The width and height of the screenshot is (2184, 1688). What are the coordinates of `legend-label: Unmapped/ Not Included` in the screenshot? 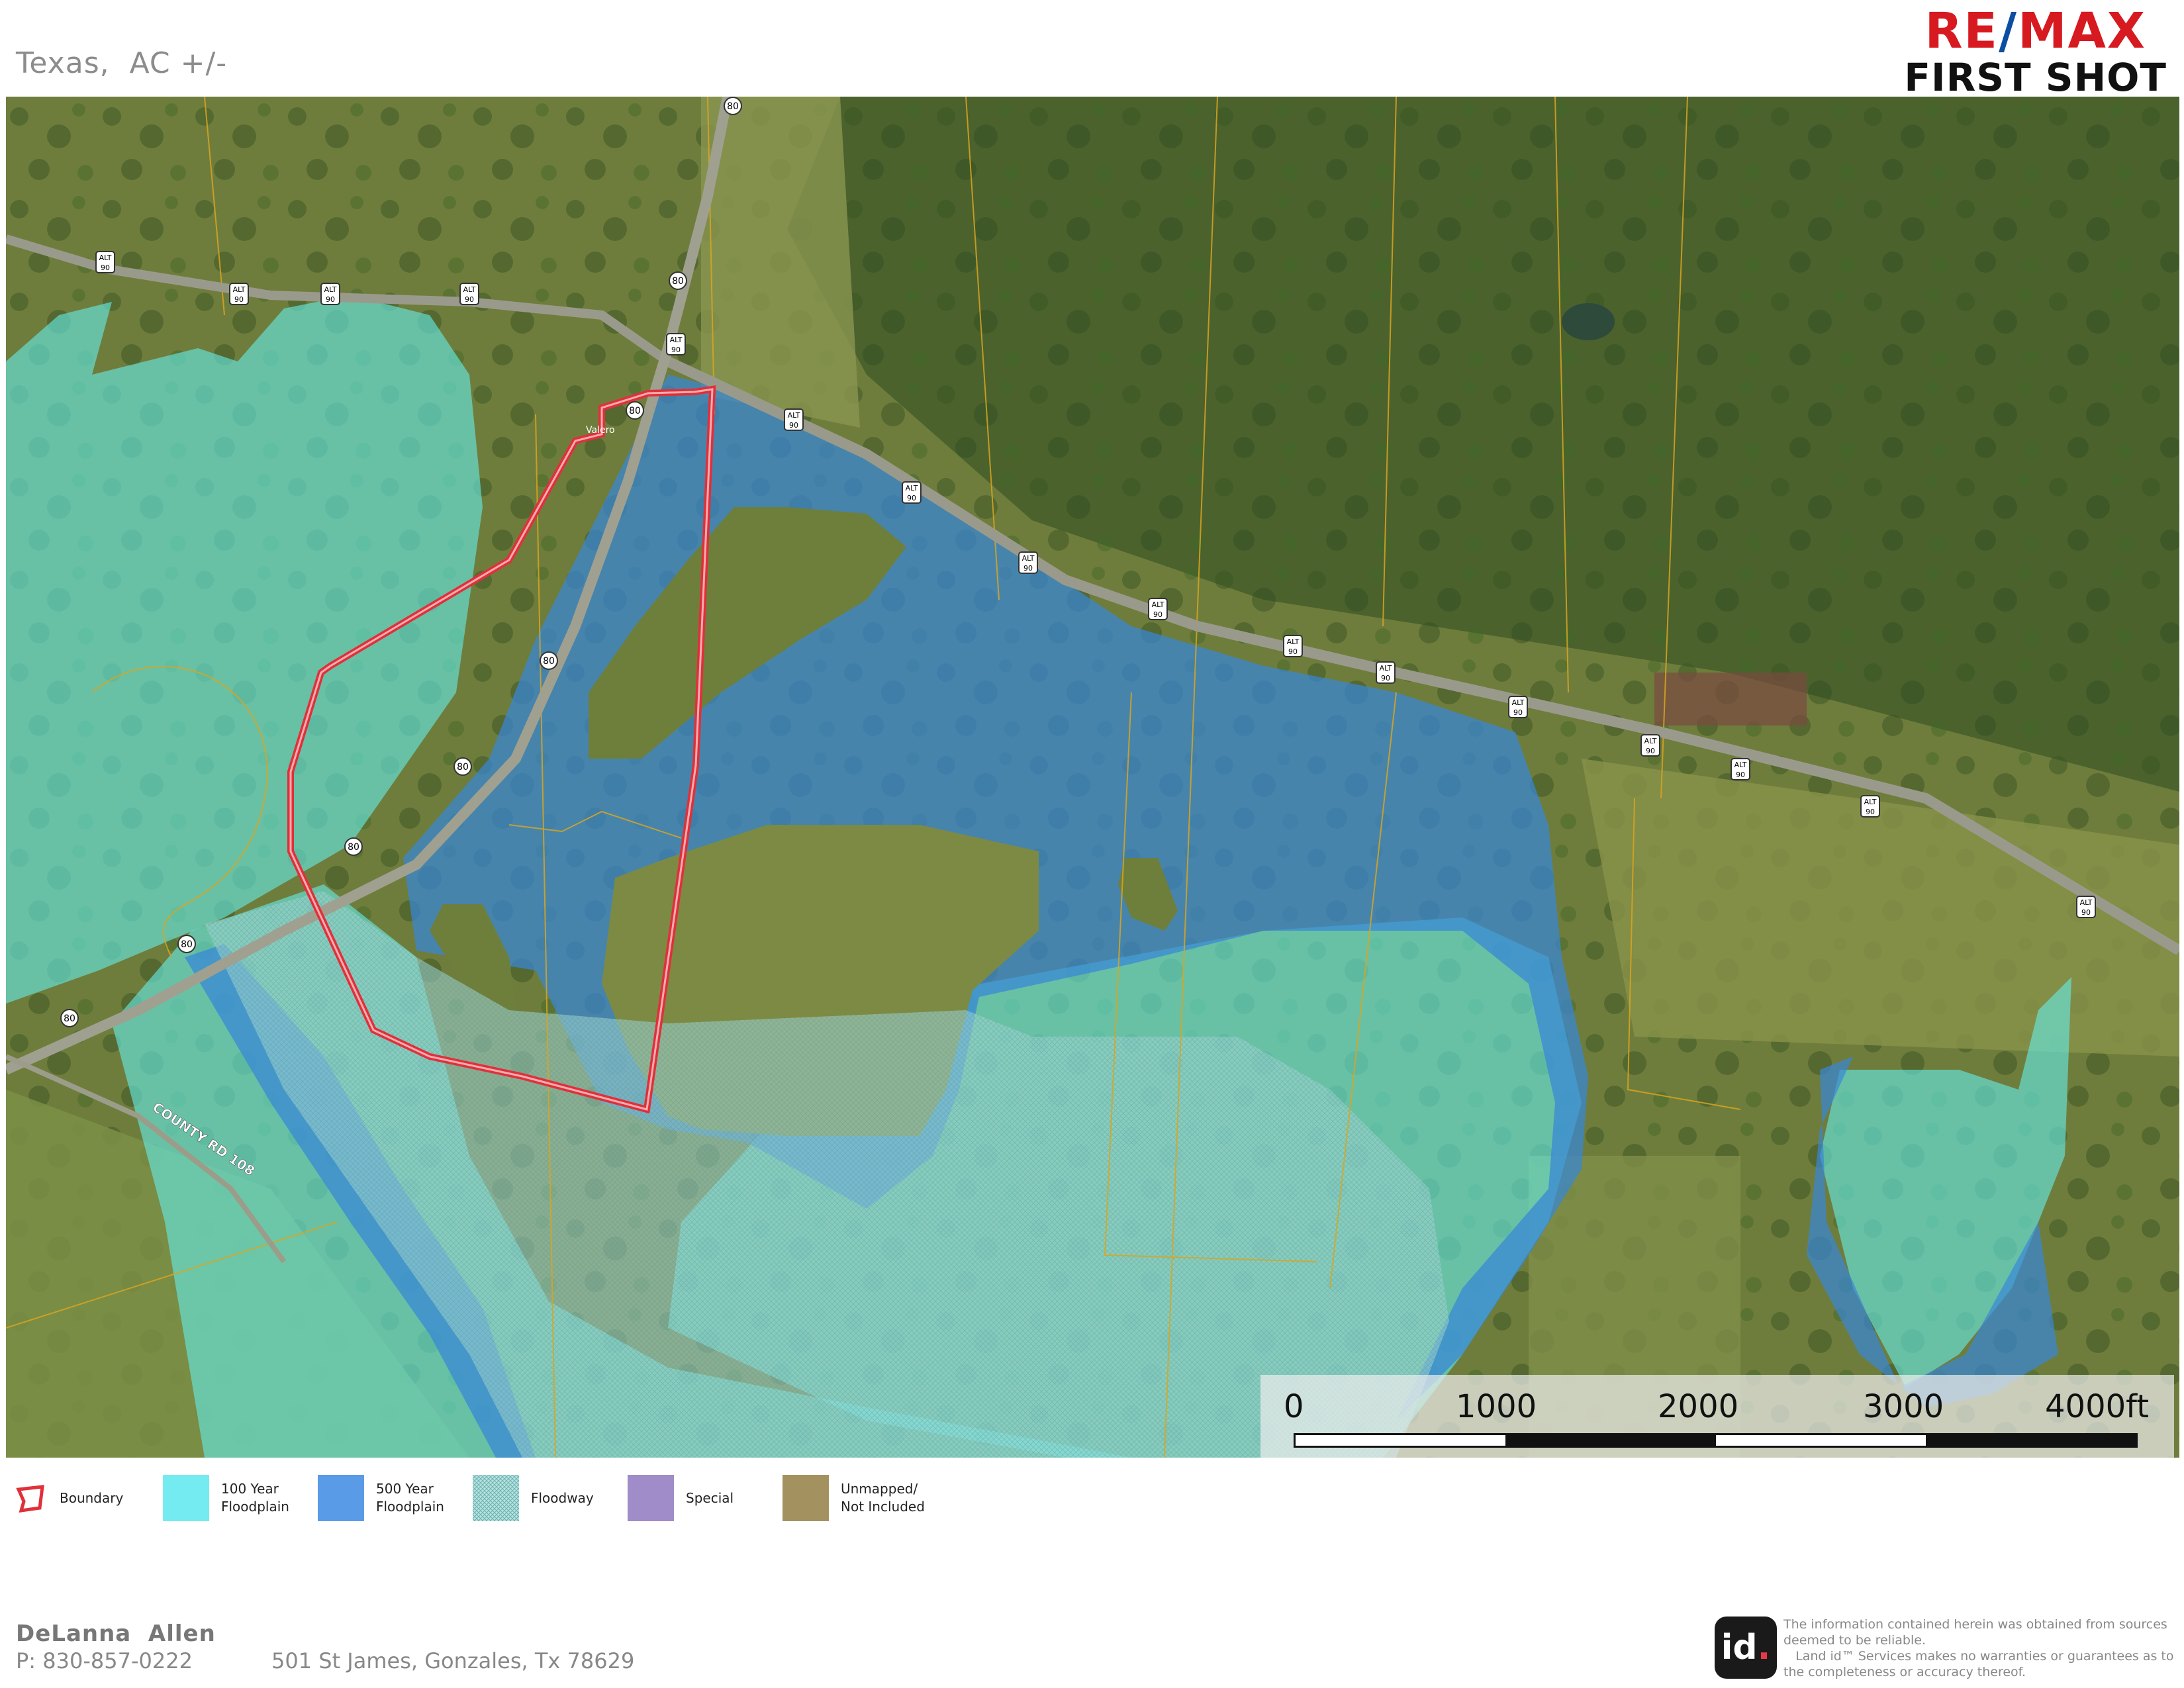 It's located at (883, 1498).